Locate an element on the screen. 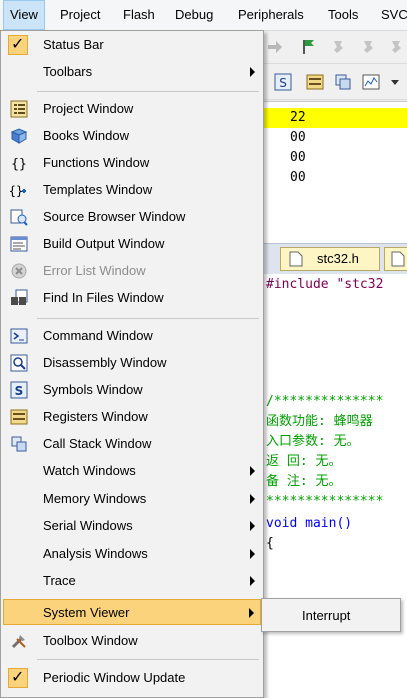 The image size is (407, 698). menu-item-label: Analysis Windows is located at coordinates (95, 553).